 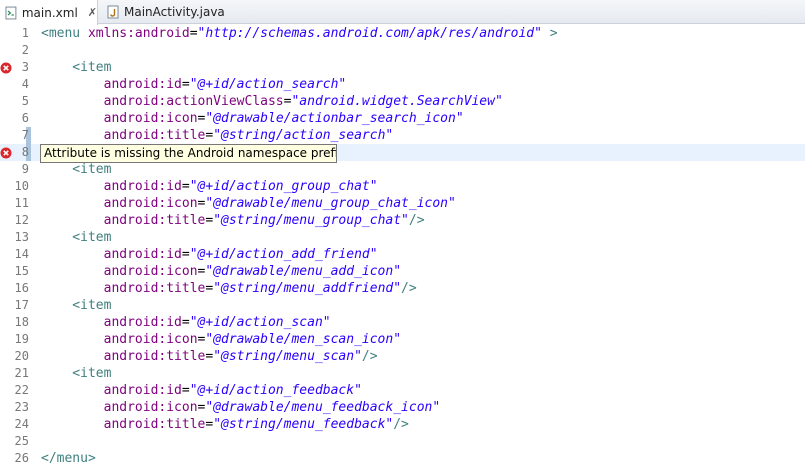 I want to click on line-number: 8, so click(x=25, y=152).